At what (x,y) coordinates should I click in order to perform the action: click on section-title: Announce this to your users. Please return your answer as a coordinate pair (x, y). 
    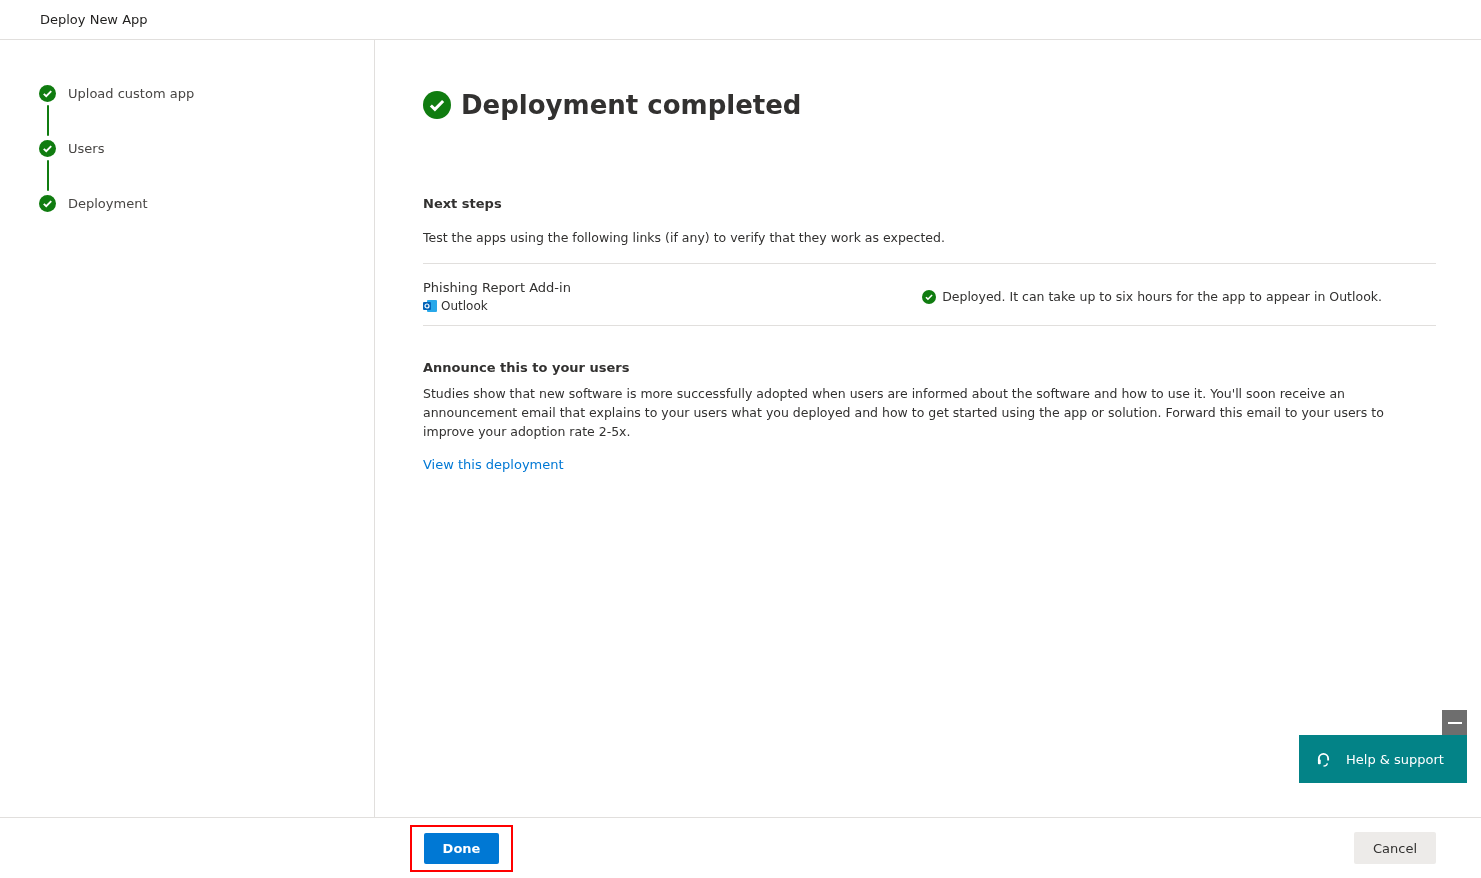
    Looking at the image, I should click on (527, 367).